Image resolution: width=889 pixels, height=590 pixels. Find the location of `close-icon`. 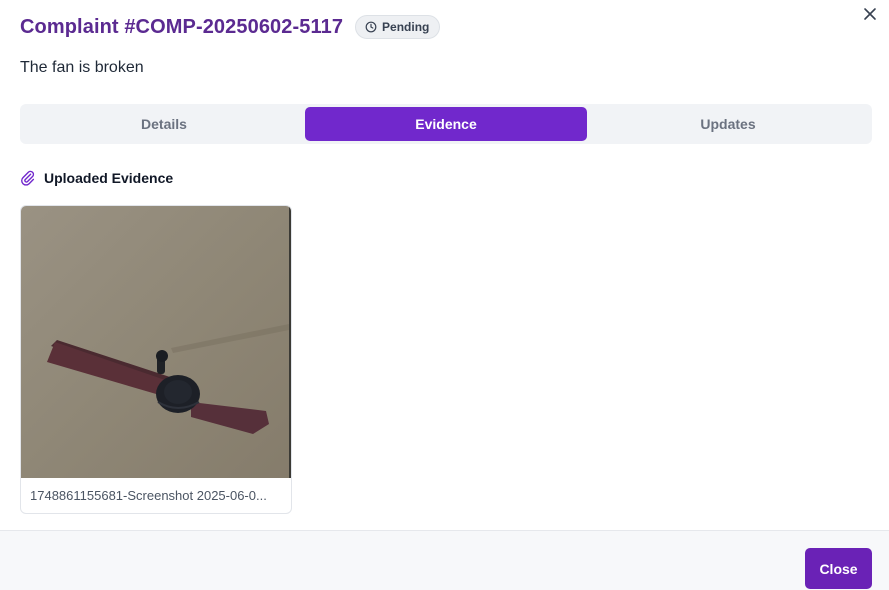

close-icon is located at coordinates (870, 14).